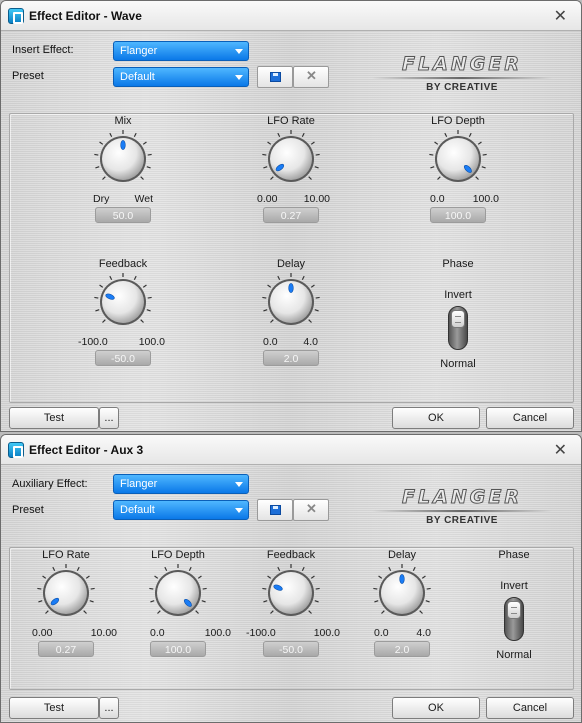 The image size is (582, 723). What do you see at coordinates (137, 510) in the screenshot?
I see `preset-value: Default` at bounding box center [137, 510].